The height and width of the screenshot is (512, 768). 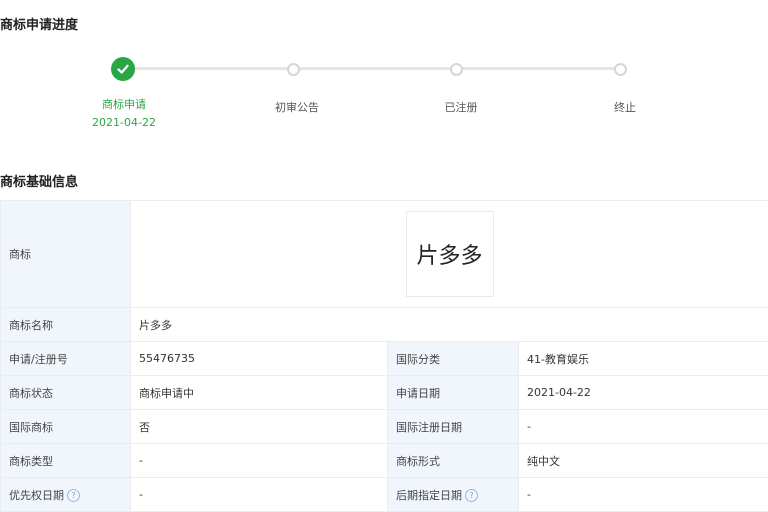 What do you see at coordinates (429, 495) in the screenshot?
I see `later-designation-label: 后期指定日期` at bounding box center [429, 495].